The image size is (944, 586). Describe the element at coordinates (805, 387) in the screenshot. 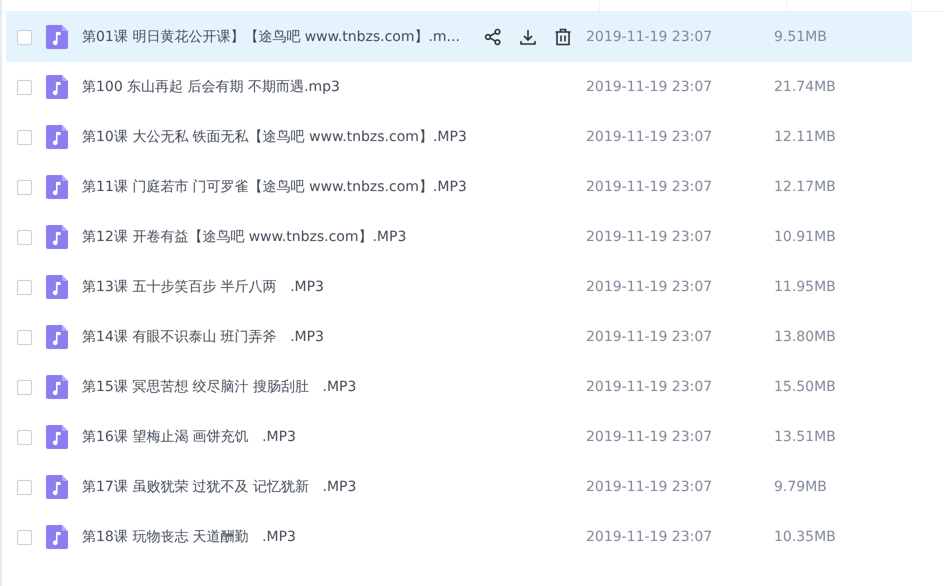

I see `file-size: 15.50MB` at that location.